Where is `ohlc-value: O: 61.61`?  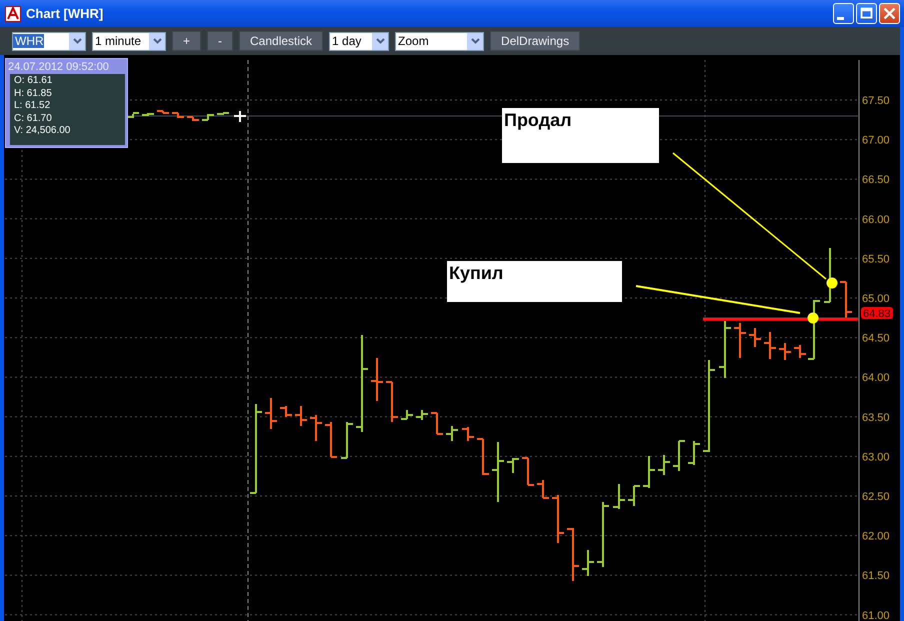 ohlc-value: O: 61.61 is located at coordinates (34, 81).